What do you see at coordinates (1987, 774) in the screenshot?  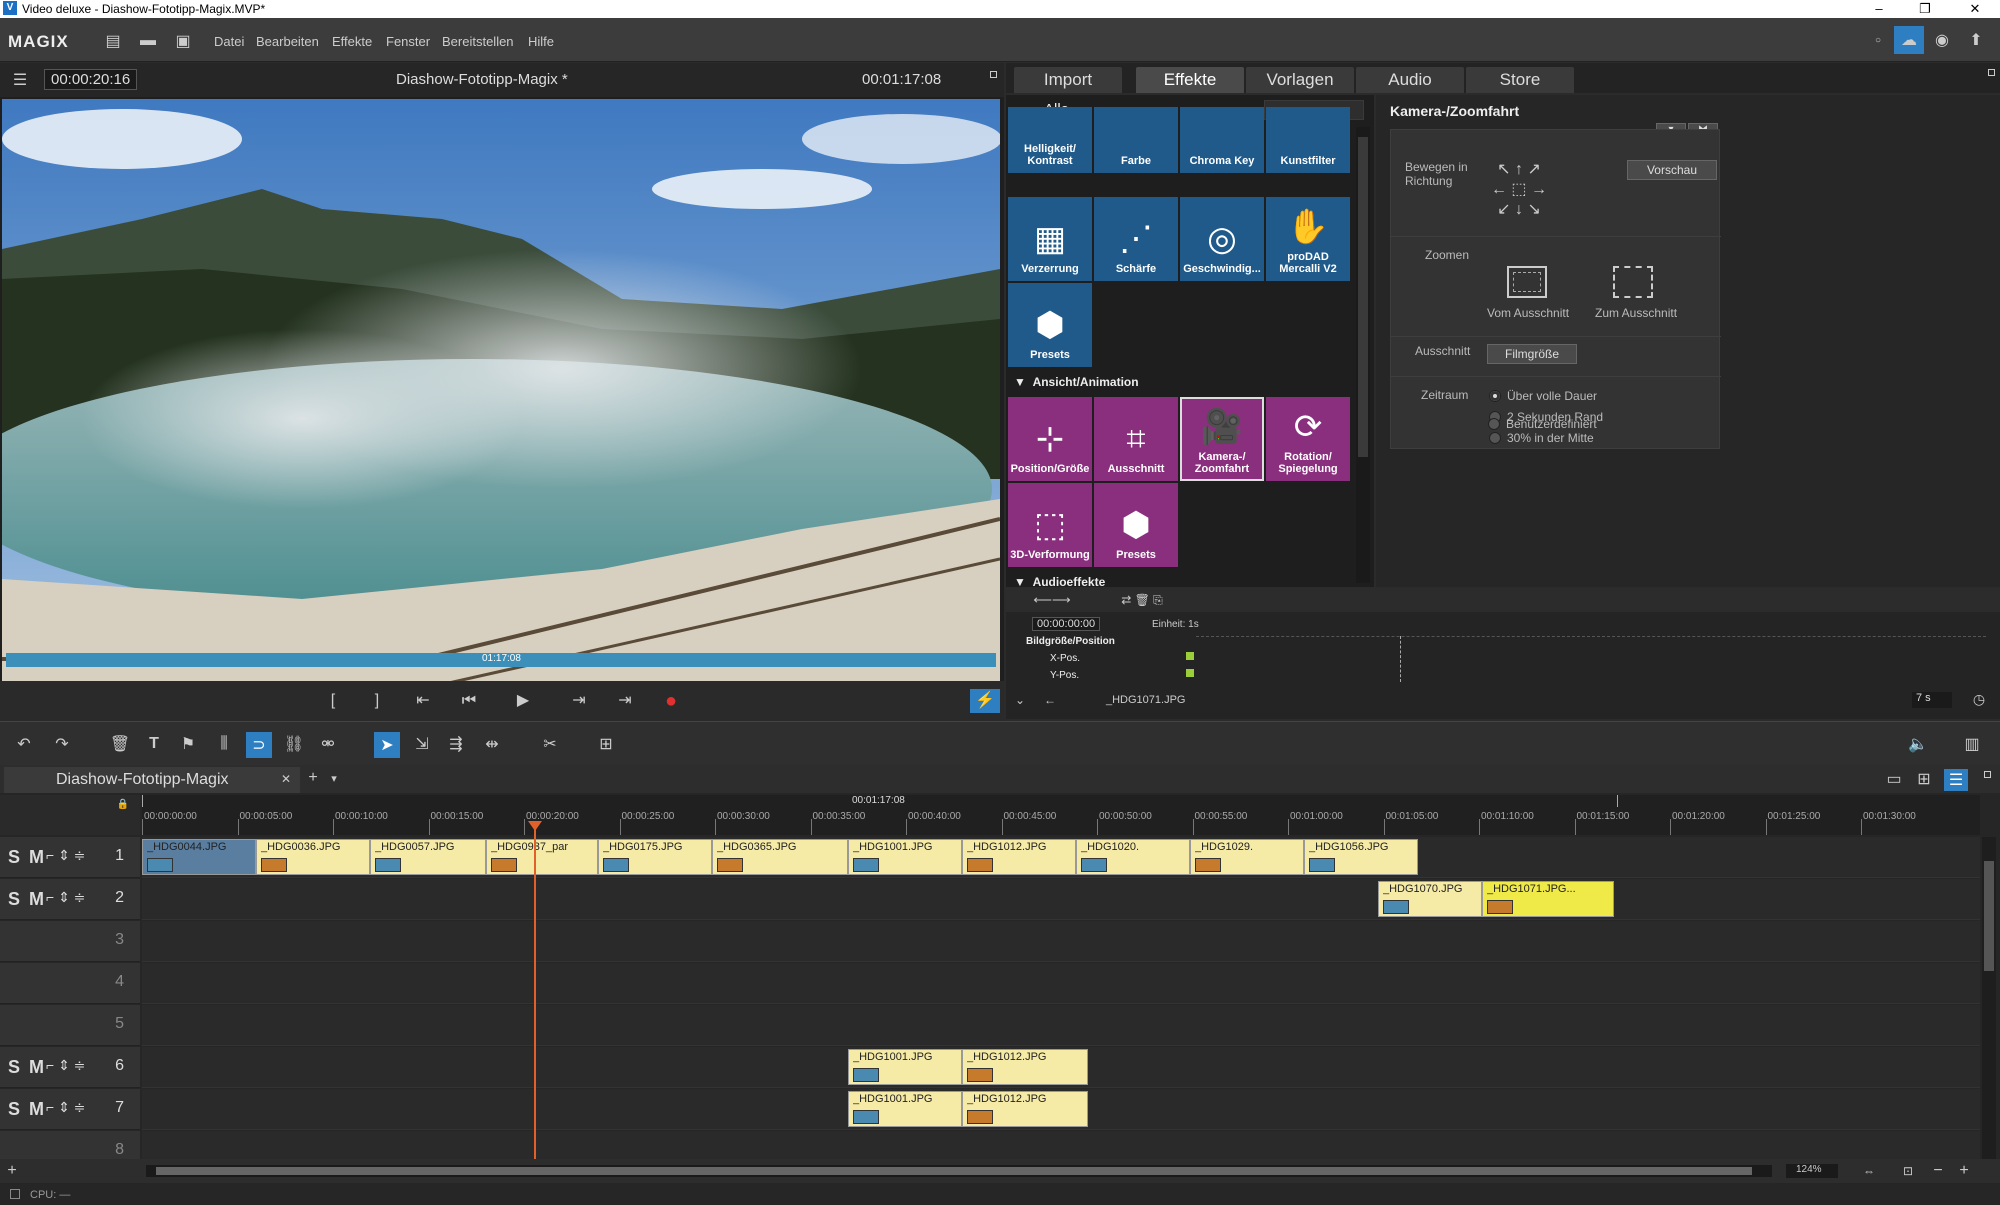 I see `maximize-timeline-icon` at bounding box center [1987, 774].